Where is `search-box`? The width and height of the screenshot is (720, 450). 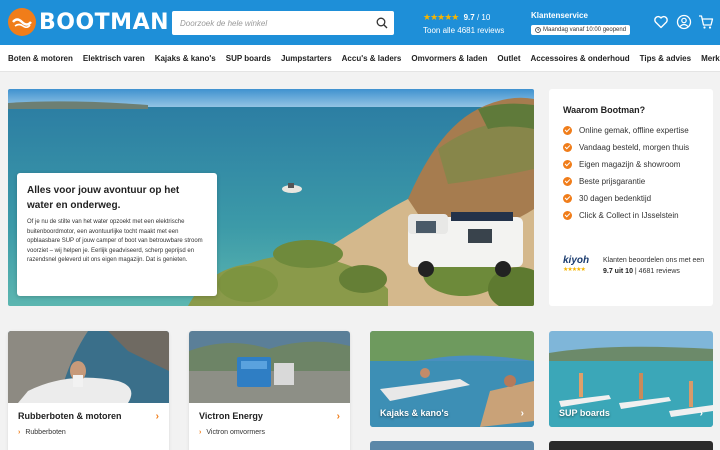
search-box is located at coordinates (283, 23).